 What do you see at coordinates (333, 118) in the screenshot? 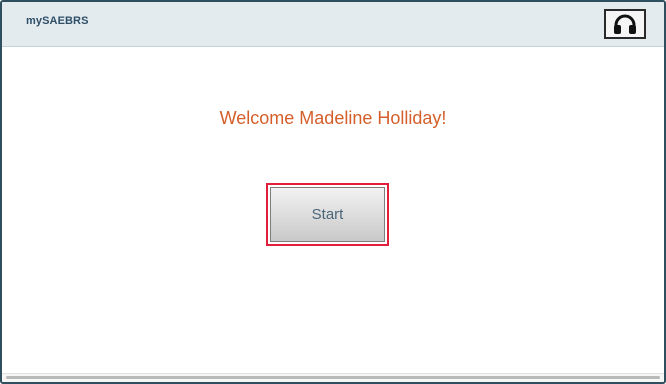
I see `welcome-message: Welcome Madeline Holliday!` at bounding box center [333, 118].